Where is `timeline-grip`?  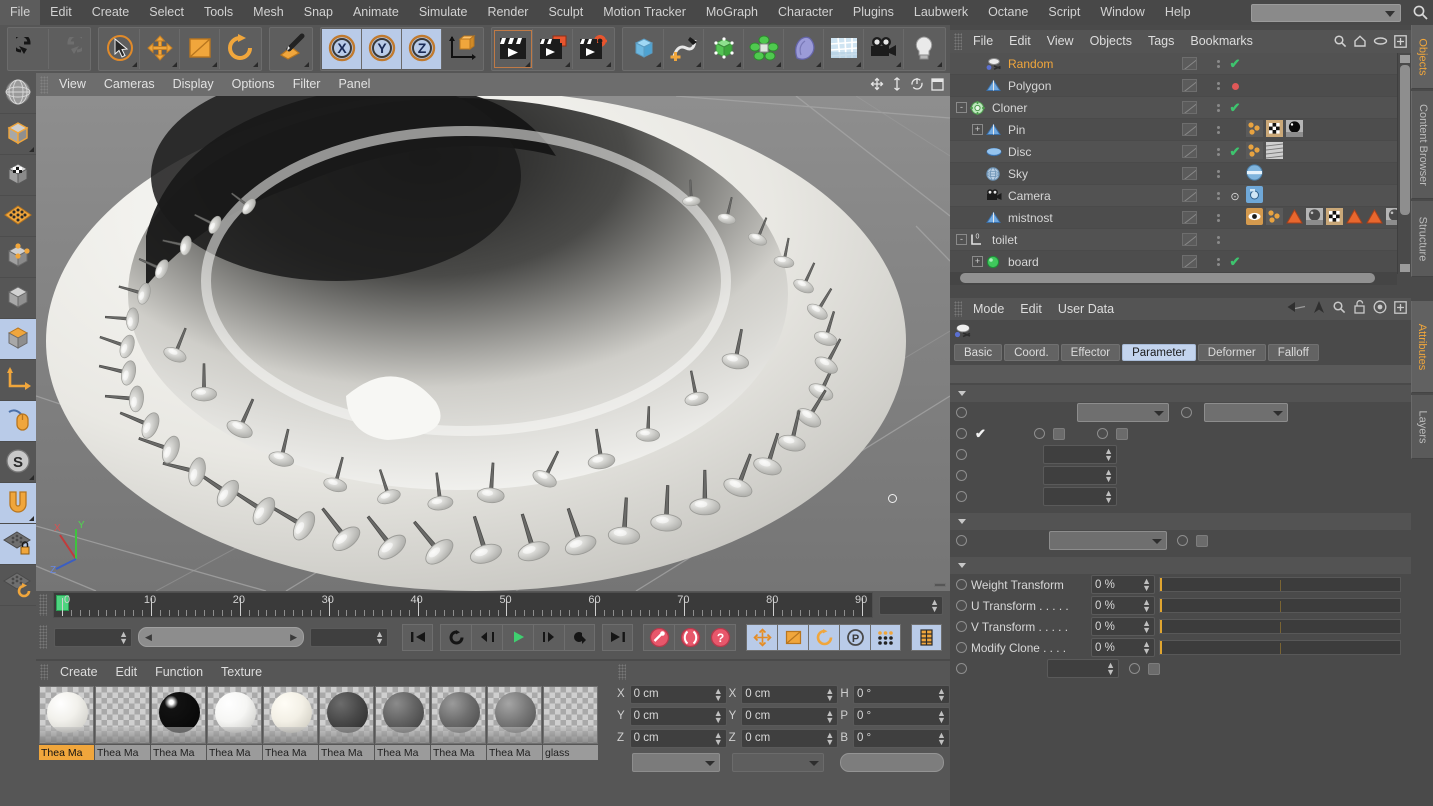 timeline-grip is located at coordinates (43, 605).